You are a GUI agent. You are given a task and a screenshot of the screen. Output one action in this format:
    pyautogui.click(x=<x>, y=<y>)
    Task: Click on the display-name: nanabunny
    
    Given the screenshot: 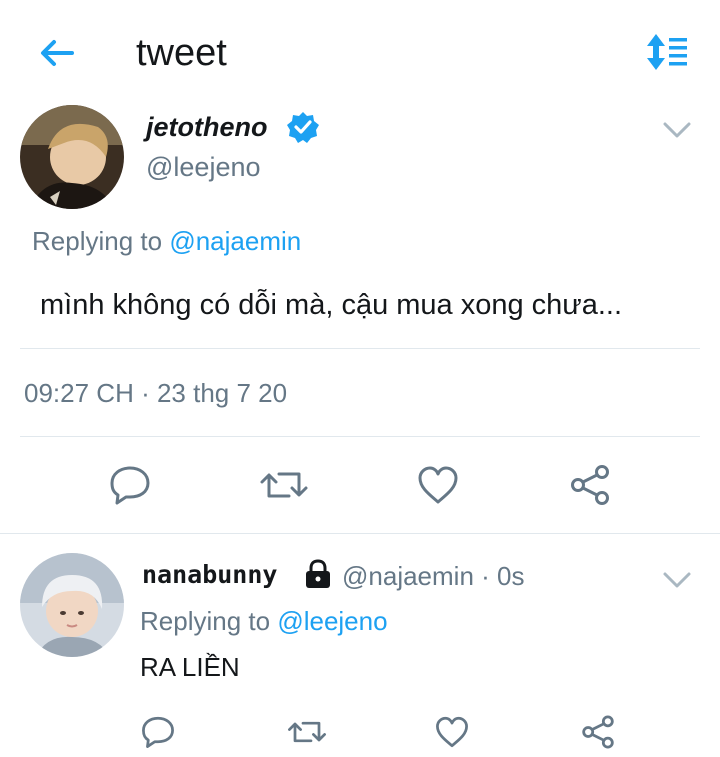 What is the action you would take?
    pyautogui.click(x=209, y=575)
    